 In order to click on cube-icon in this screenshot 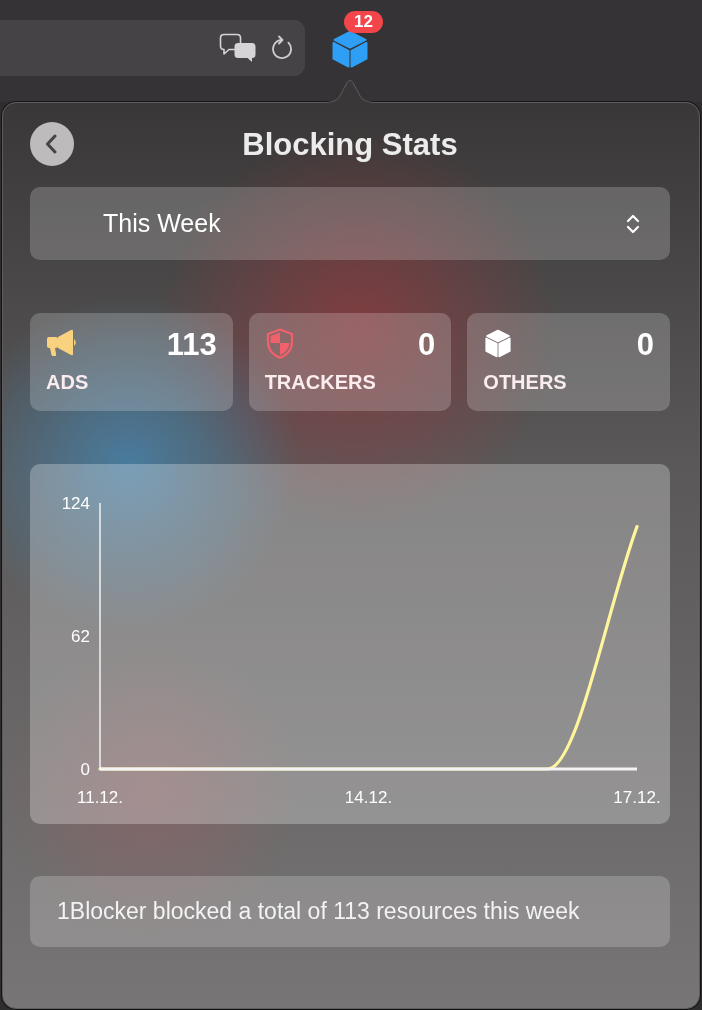, I will do `click(350, 49)`.